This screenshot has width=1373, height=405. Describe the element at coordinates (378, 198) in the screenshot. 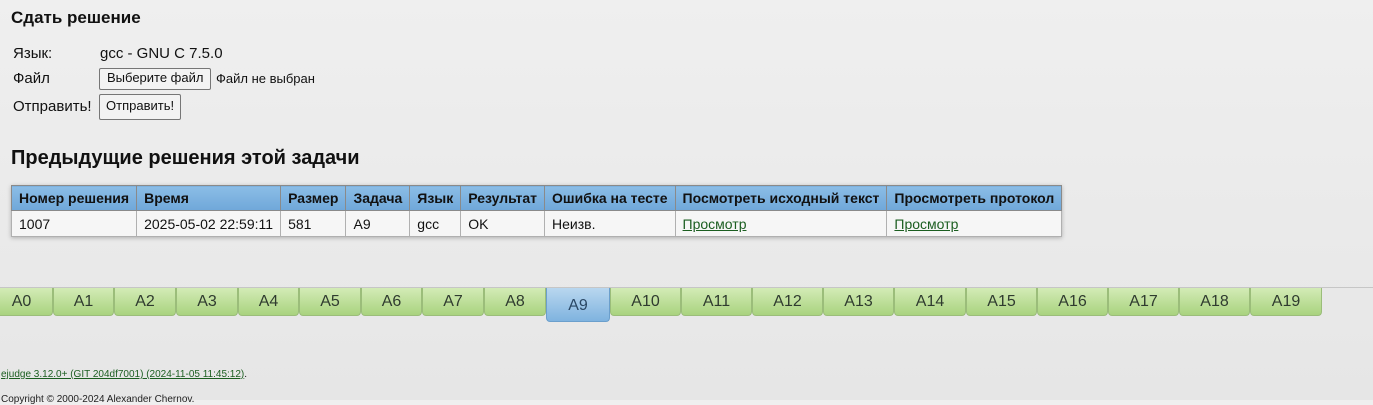

I see `col-problem: Задача` at that location.